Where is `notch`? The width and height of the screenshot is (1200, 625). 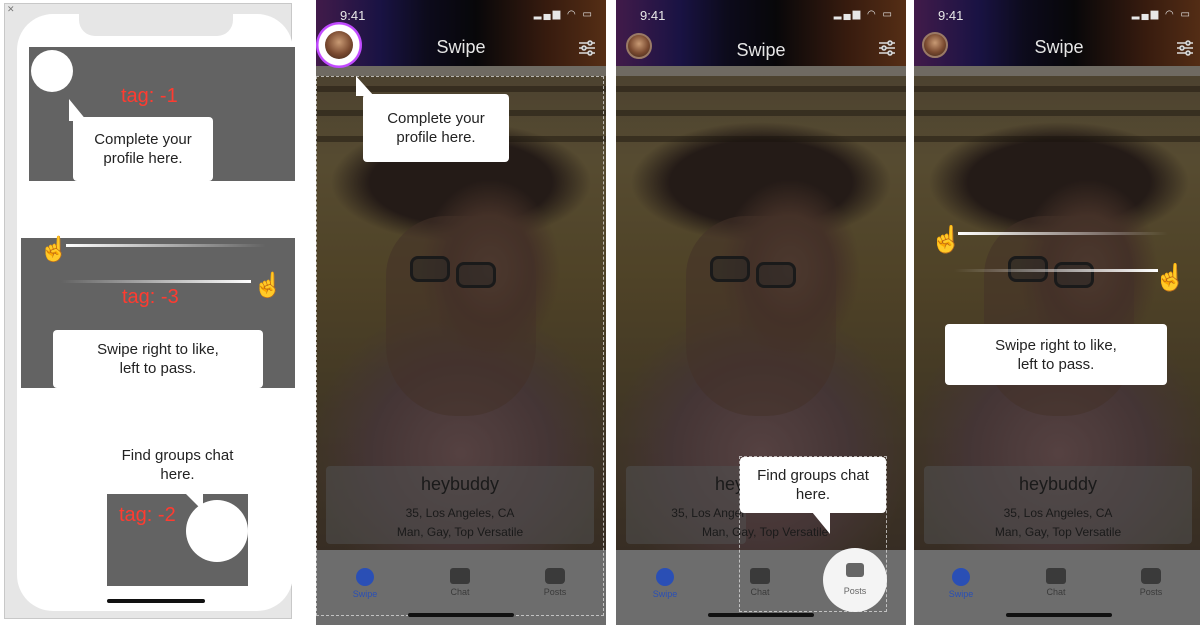 notch is located at coordinates (156, 25).